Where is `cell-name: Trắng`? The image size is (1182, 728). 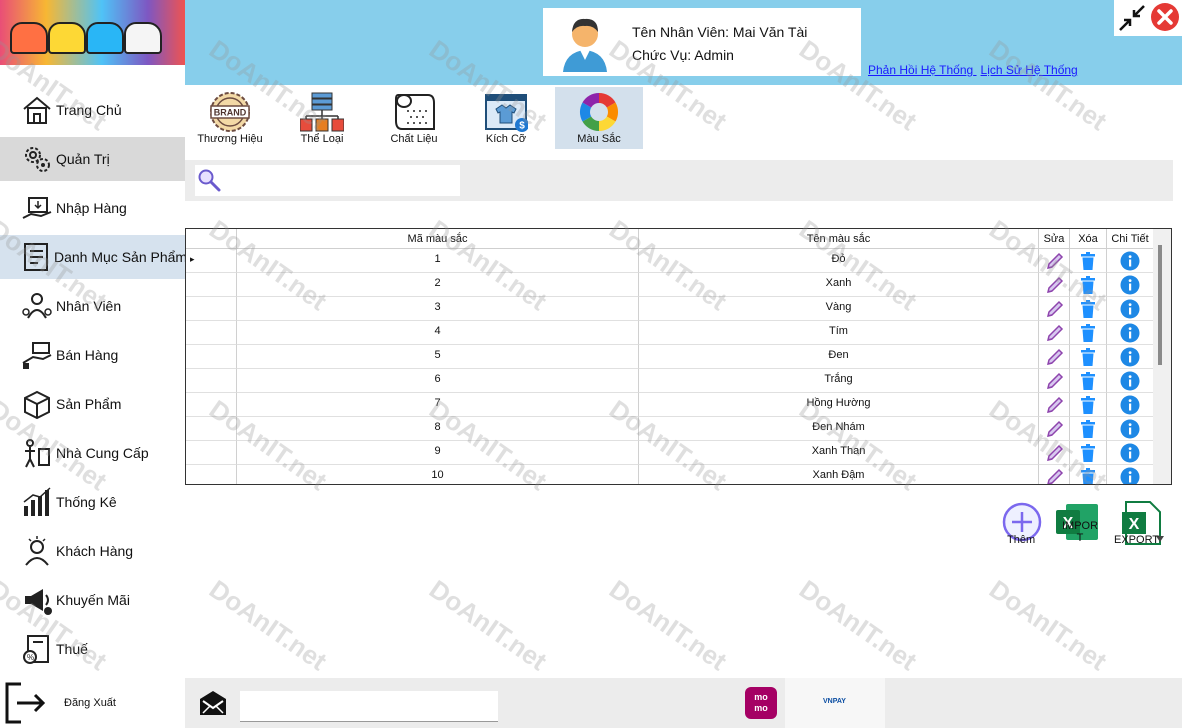 cell-name: Trắng is located at coordinates (839, 381).